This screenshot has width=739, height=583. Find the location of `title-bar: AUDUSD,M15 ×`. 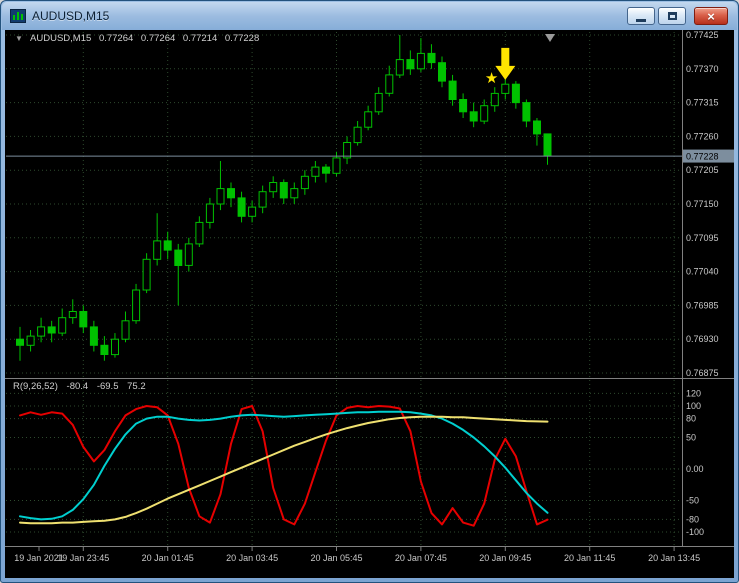

title-bar: AUDUSD,M15 × is located at coordinates (369, 16).